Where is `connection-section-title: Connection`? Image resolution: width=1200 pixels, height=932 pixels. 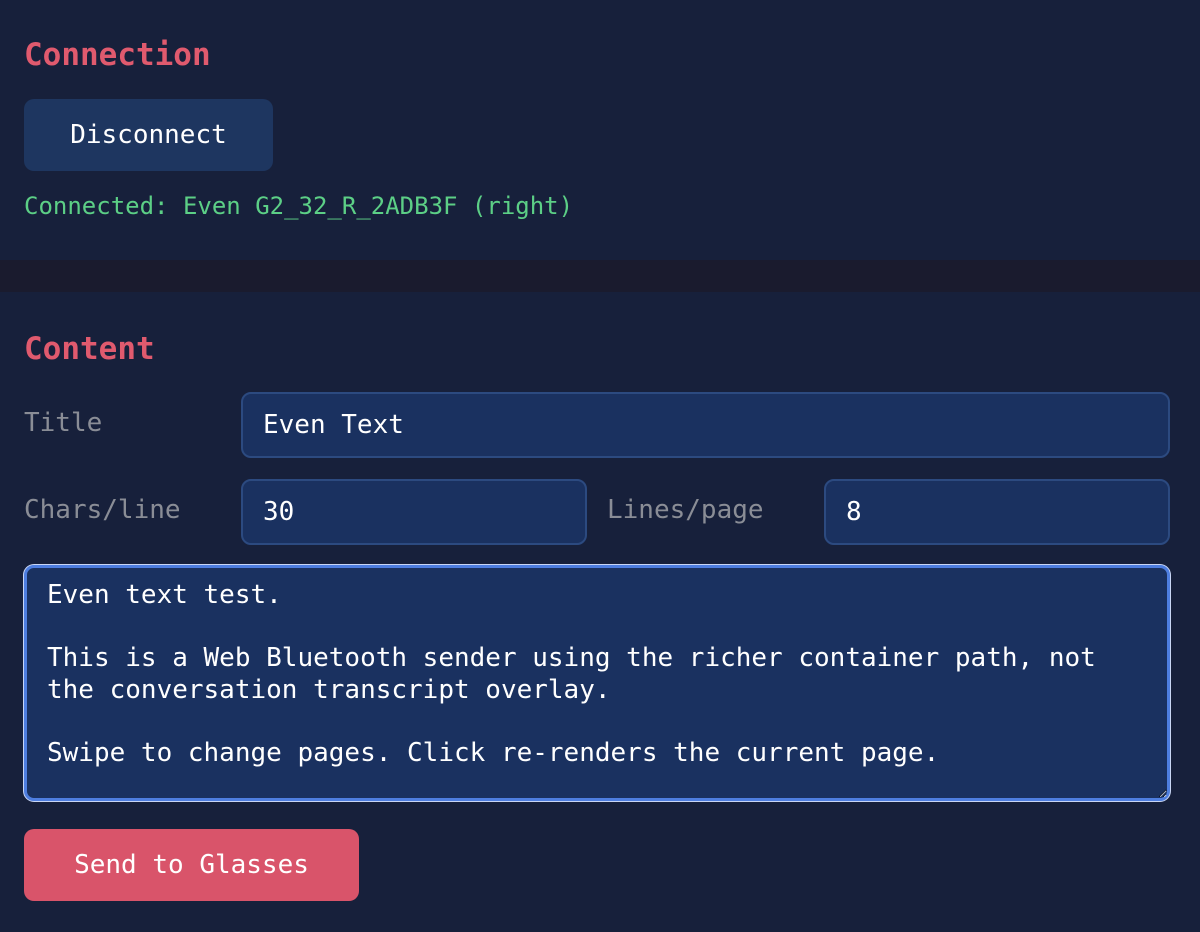
connection-section-title: Connection is located at coordinates (117, 55).